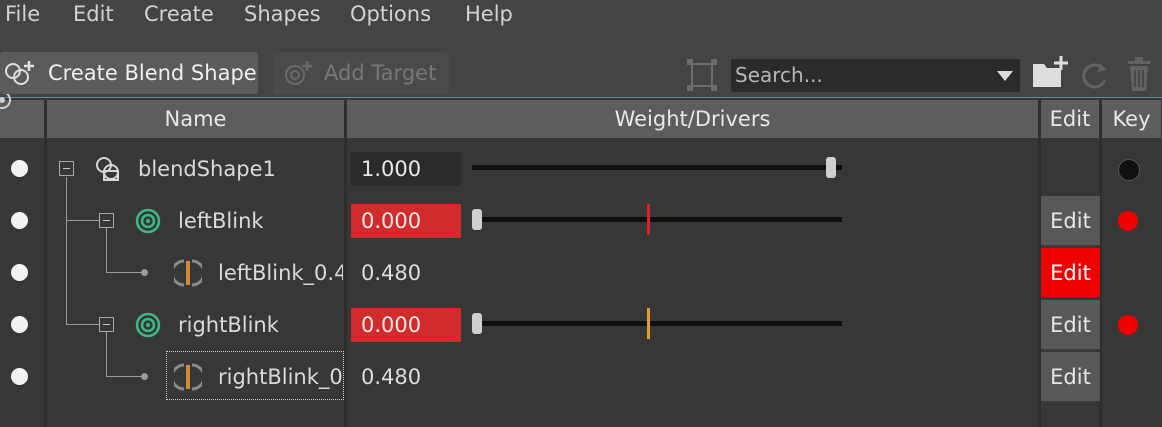 The height and width of the screenshot is (427, 1162). I want to click on weight-column-header: Weight/Drivers, so click(693, 119).